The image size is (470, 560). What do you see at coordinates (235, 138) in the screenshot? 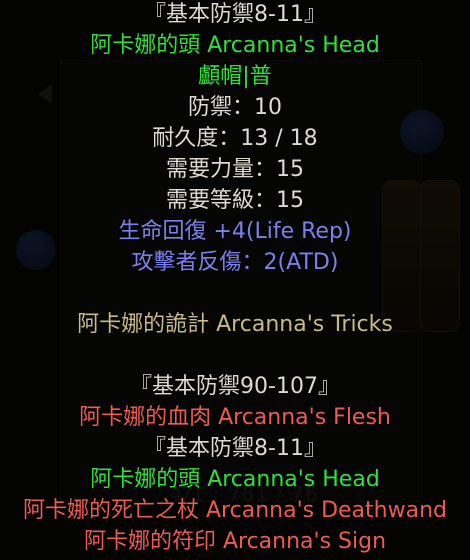
I see `durability-stat: 耐久度：13 / 18` at bounding box center [235, 138].